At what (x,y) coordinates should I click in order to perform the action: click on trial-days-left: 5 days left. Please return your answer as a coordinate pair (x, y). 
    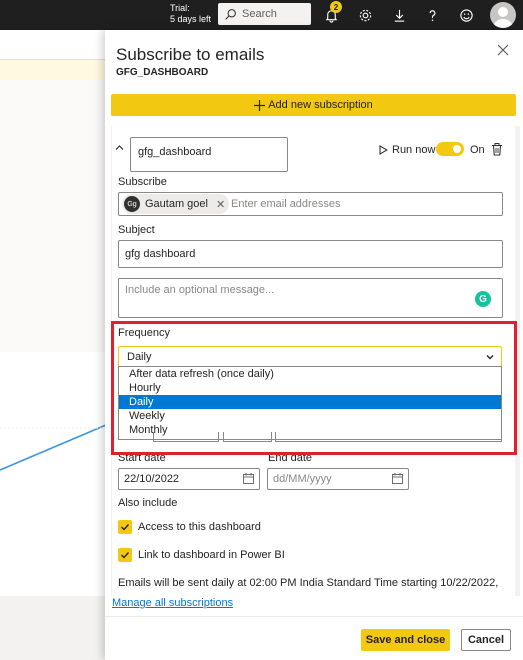
    Looking at the image, I should click on (191, 19).